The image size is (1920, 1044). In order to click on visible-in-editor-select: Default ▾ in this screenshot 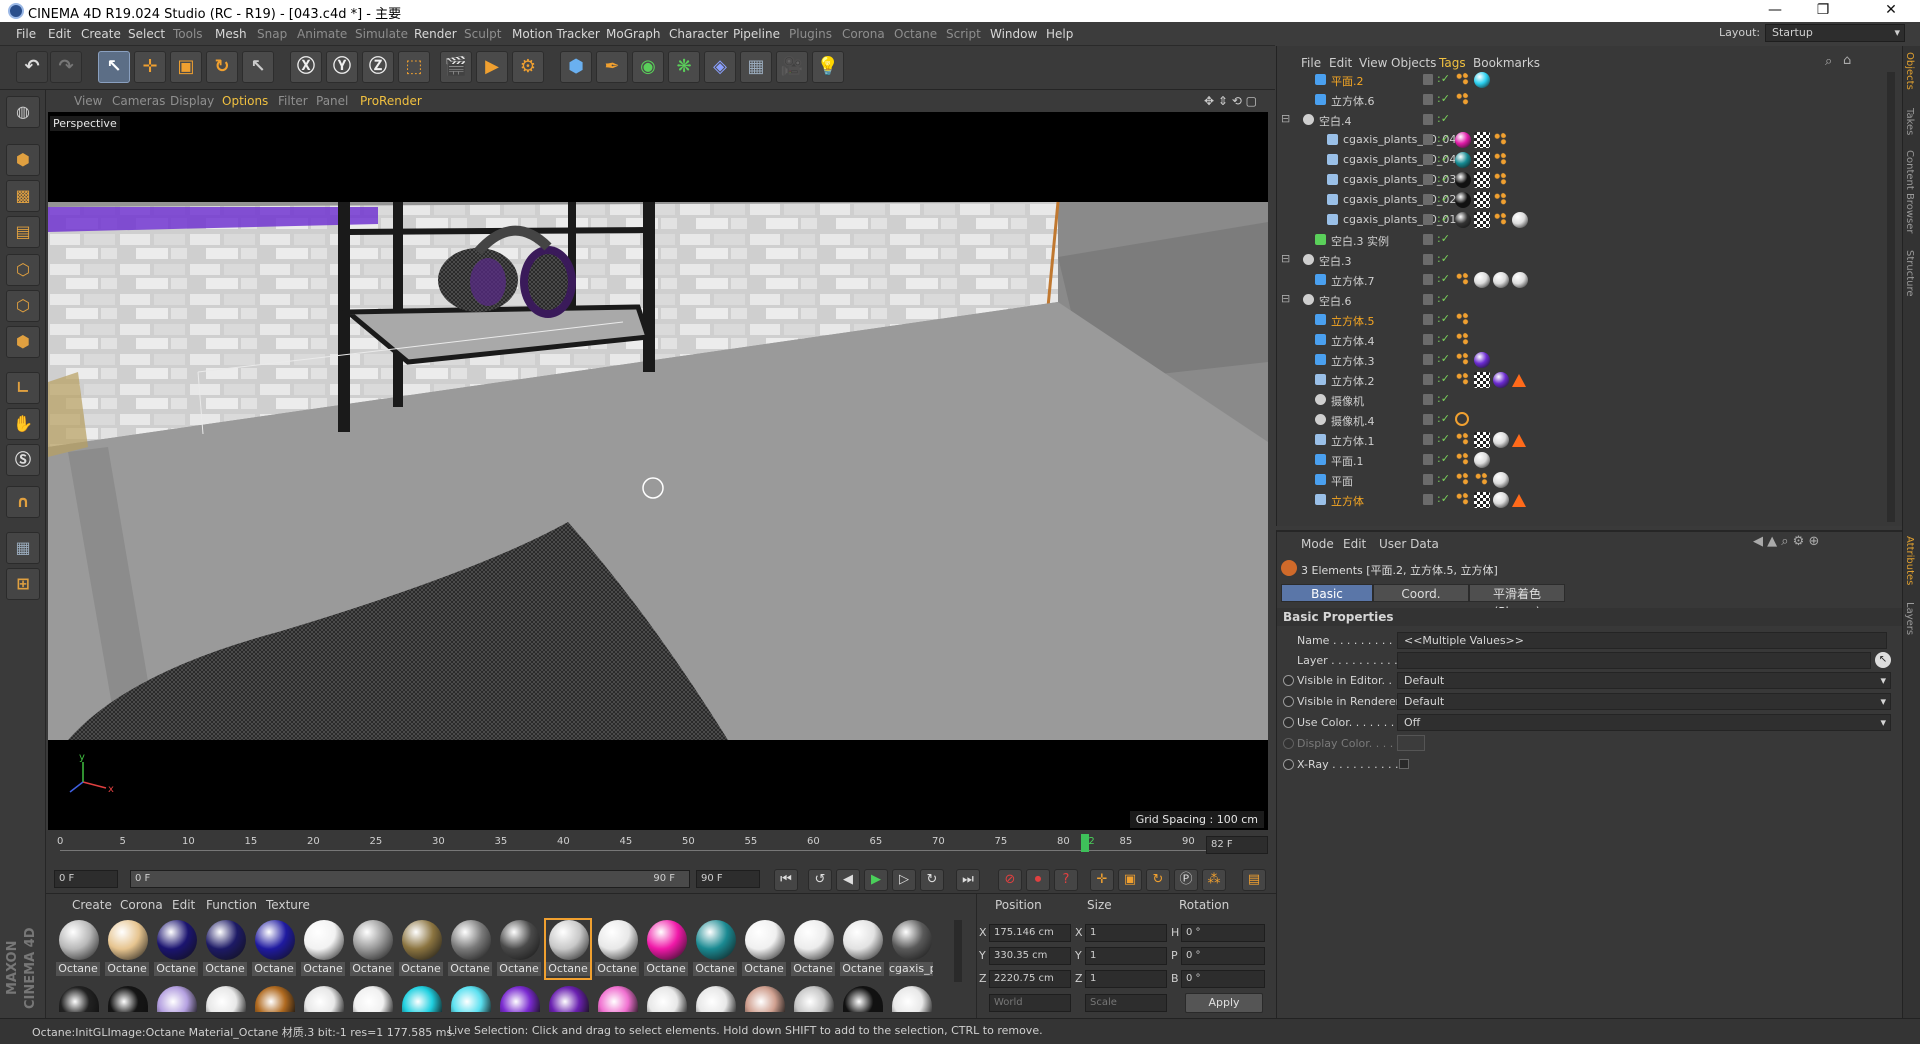, I will do `click(1644, 680)`.